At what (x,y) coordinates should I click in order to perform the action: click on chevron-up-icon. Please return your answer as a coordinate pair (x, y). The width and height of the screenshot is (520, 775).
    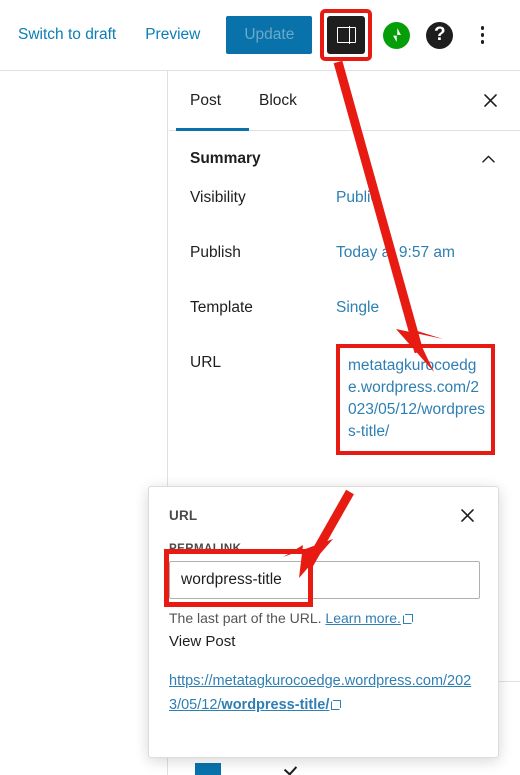
    Looking at the image, I should click on (488, 159).